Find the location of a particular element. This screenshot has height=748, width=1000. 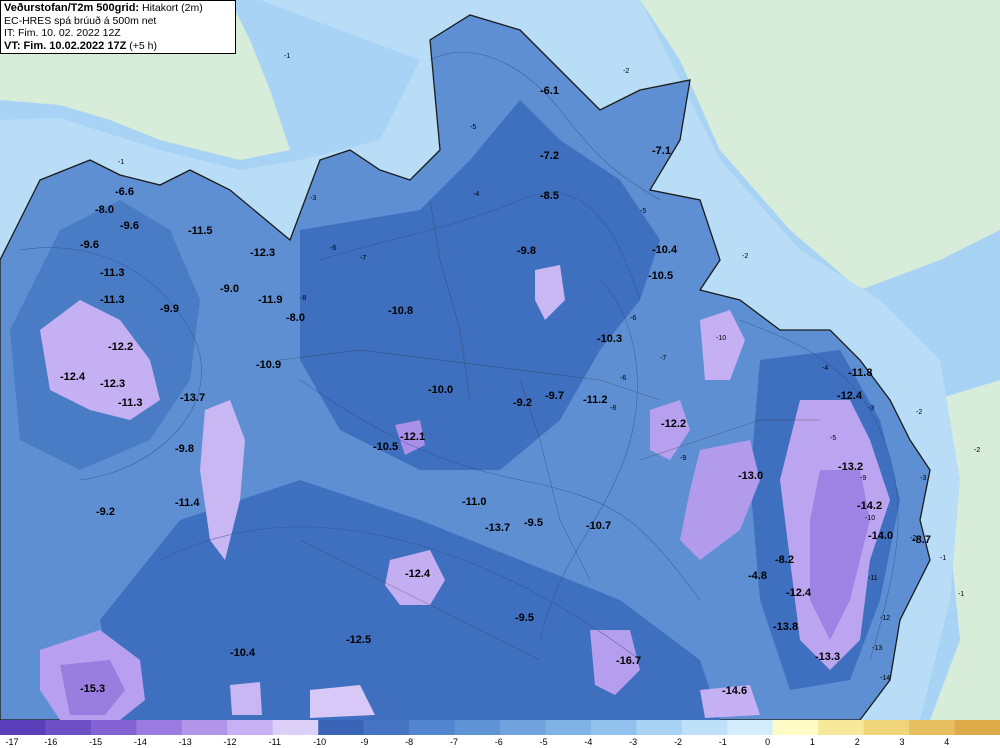

legend-tick-label: 3 is located at coordinates (901, 742).